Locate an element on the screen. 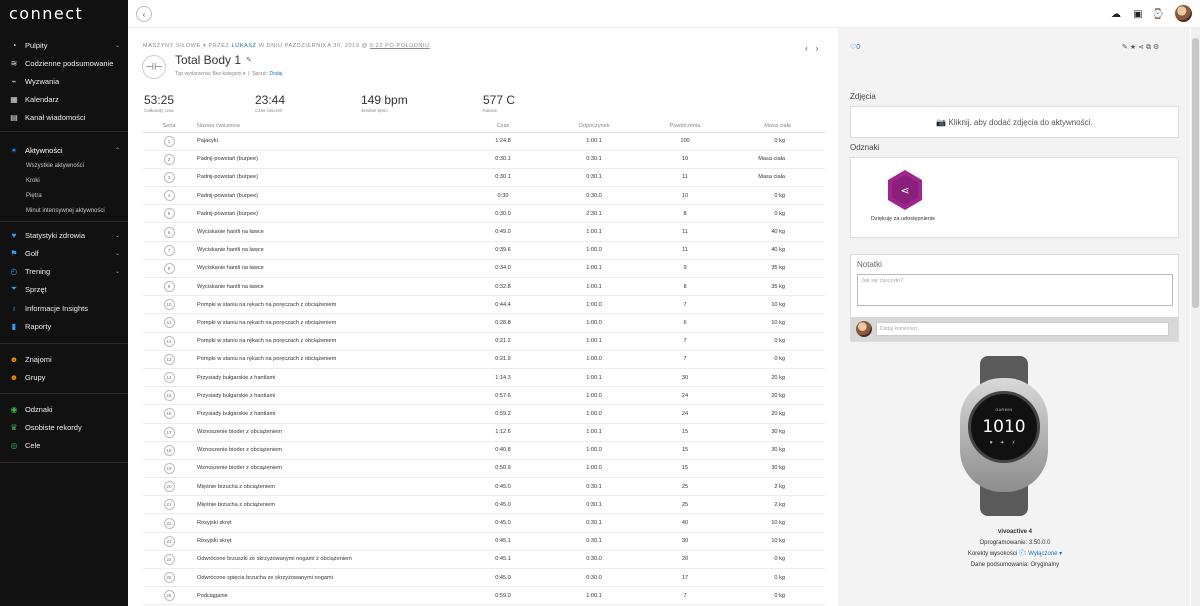  sidebar-item-13: ☻ Grupy is located at coordinates (64, 377).